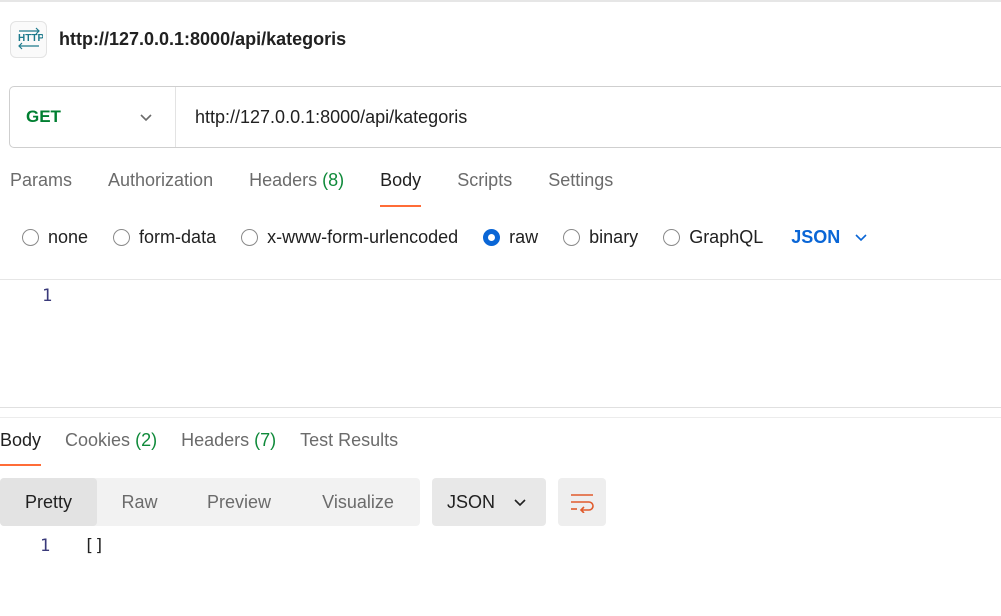 The width and height of the screenshot is (1001, 616). I want to click on radio-binary, so click(572, 237).